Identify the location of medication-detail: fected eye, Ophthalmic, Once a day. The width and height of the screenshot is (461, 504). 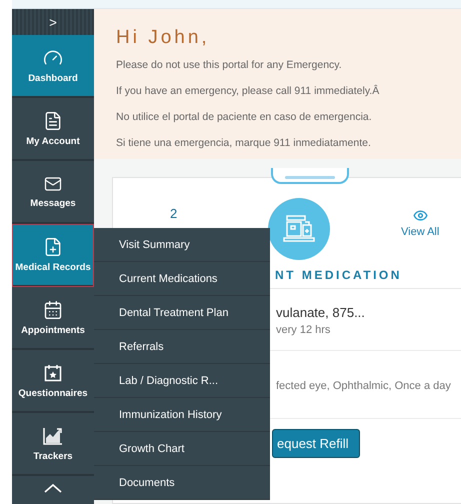
(364, 386).